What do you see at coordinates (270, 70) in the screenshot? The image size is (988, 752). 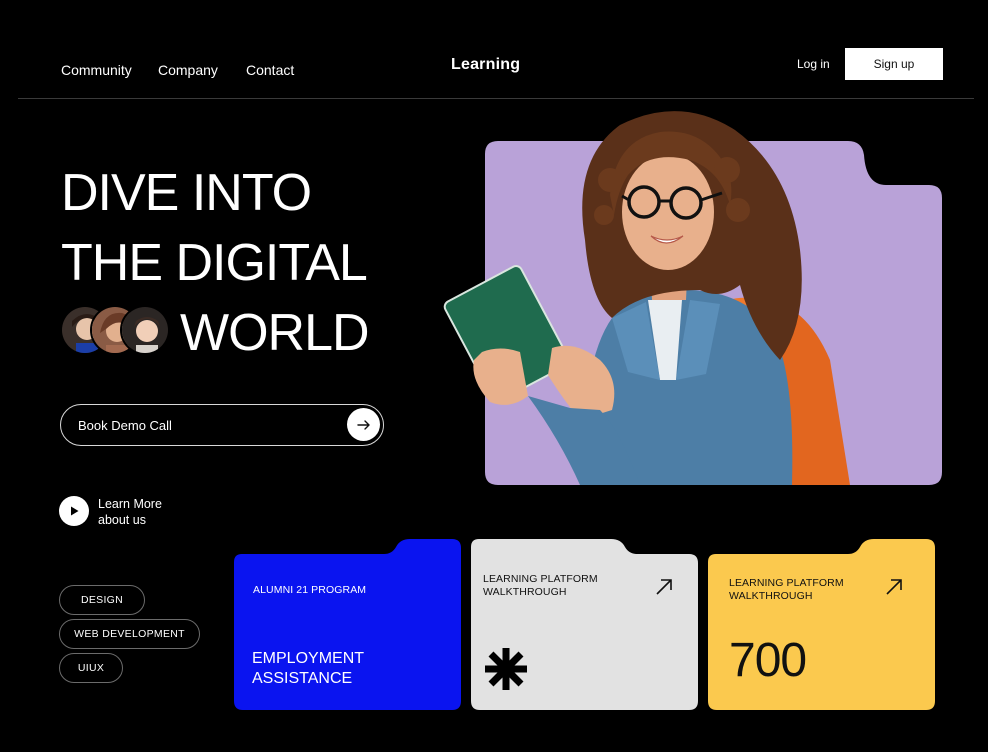 I see `nav-contact: Contact` at bounding box center [270, 70].